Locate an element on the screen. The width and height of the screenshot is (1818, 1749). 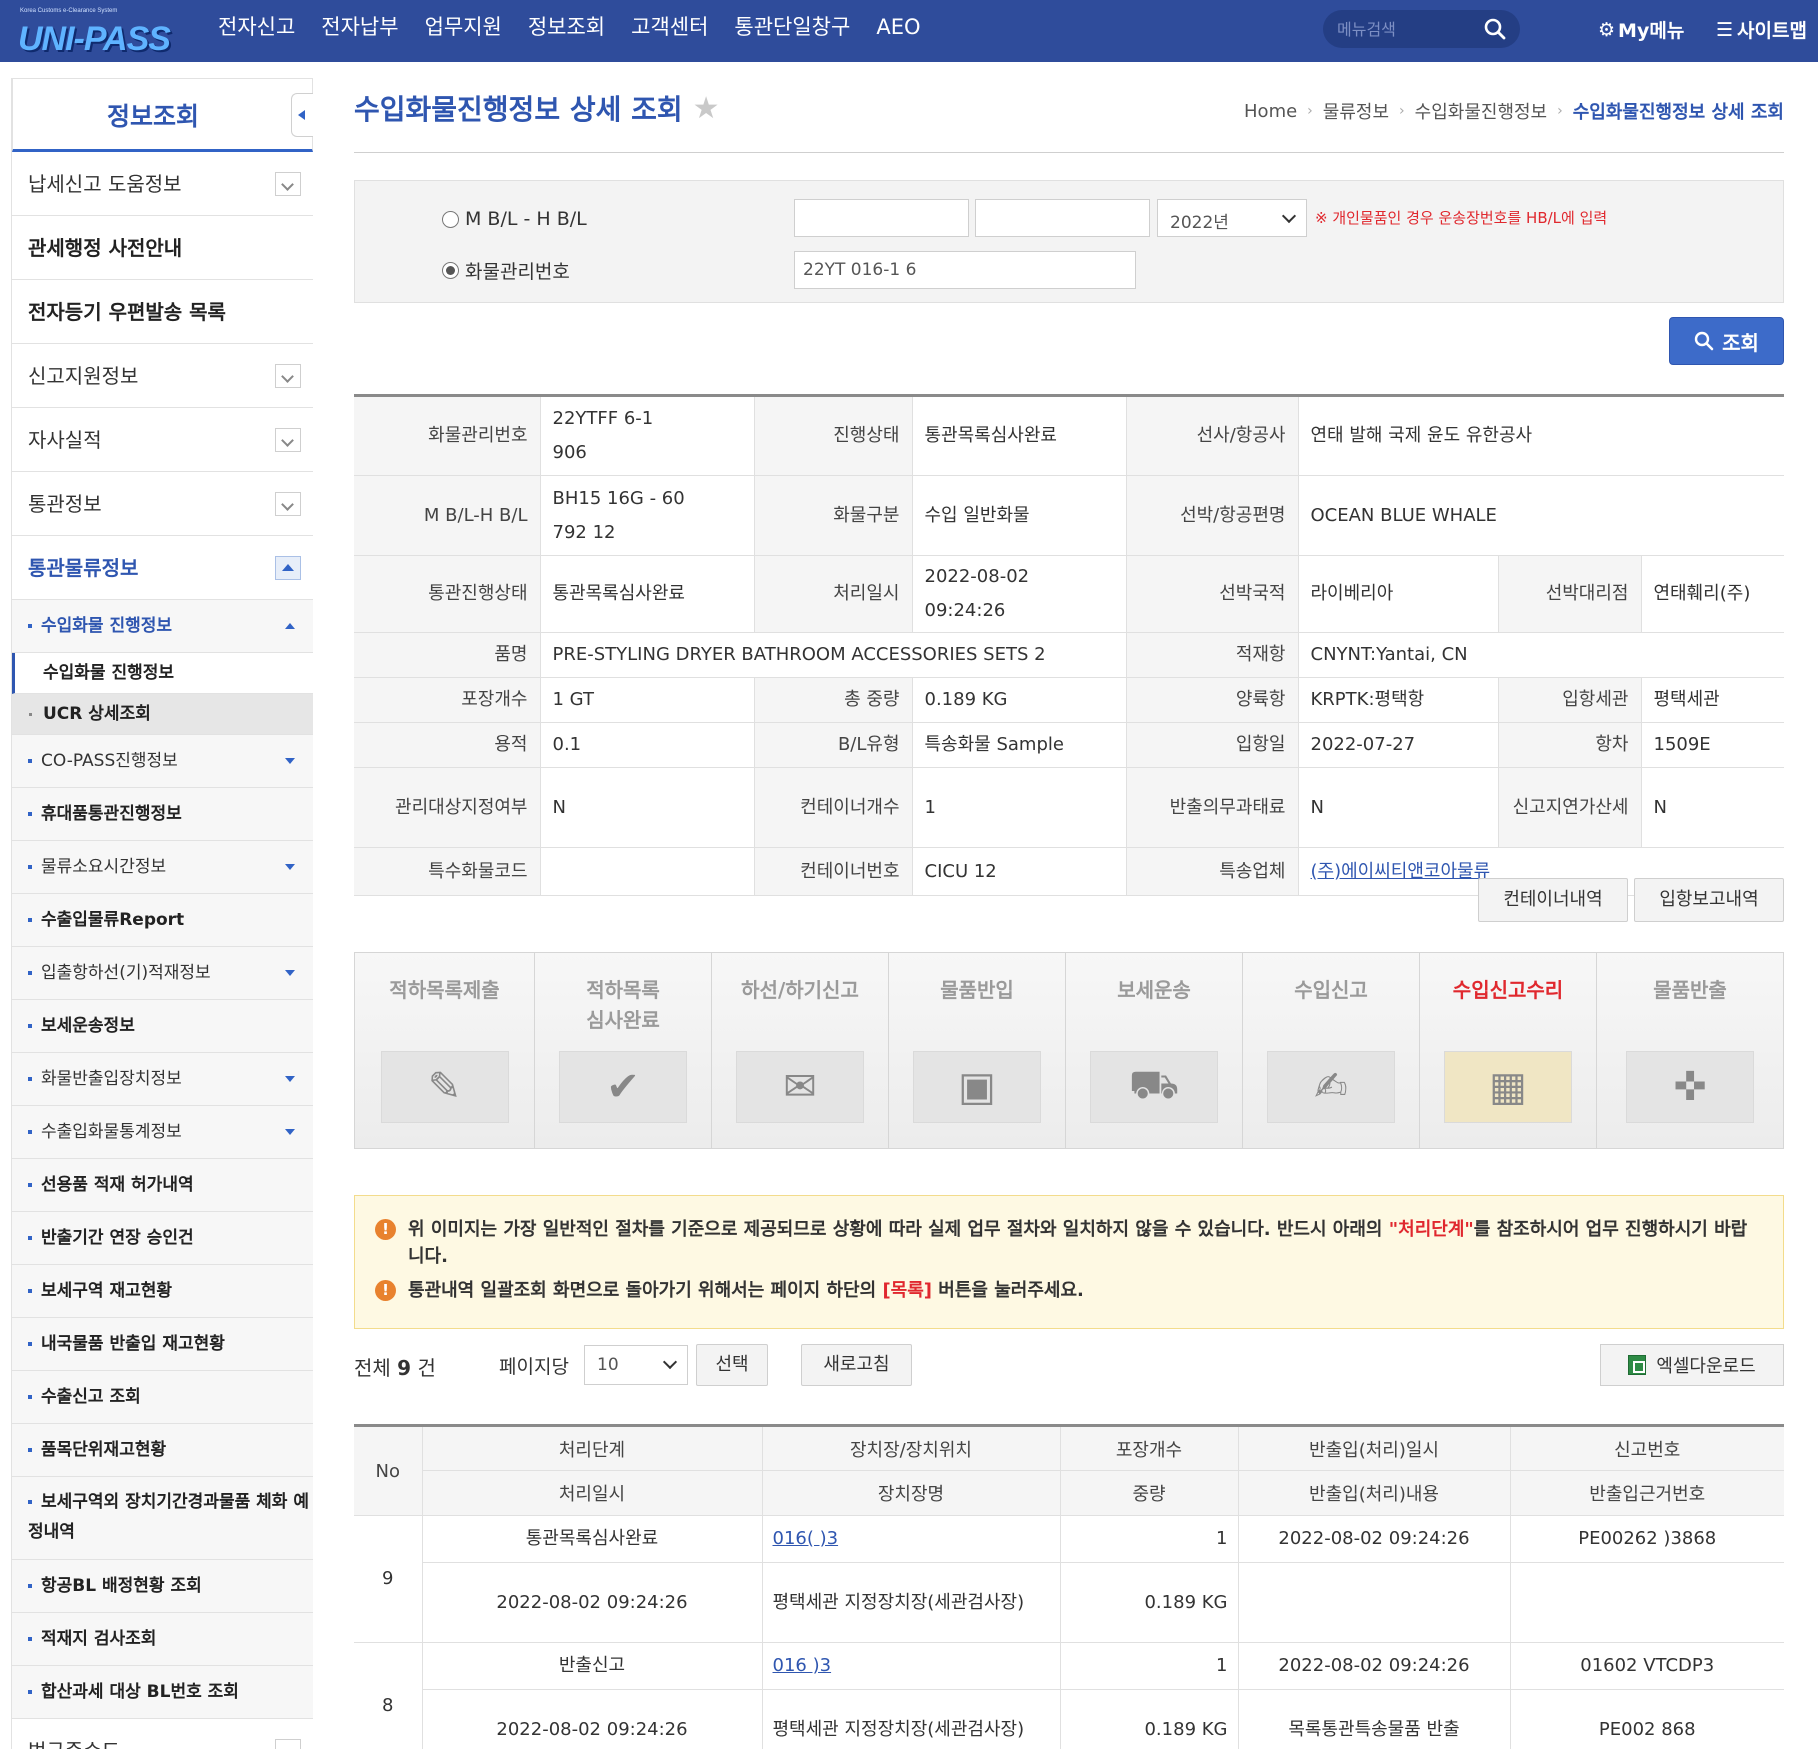
query-button: 조회 is located at coordinates (1726, 341).